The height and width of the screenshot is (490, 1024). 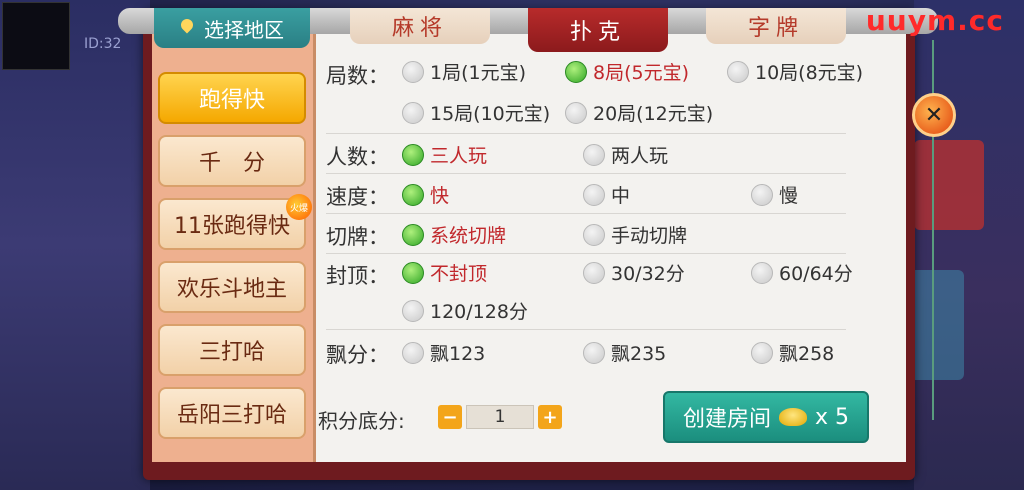 I want to click on option-label: 1局(1元宝), so click(x=478, y=73).